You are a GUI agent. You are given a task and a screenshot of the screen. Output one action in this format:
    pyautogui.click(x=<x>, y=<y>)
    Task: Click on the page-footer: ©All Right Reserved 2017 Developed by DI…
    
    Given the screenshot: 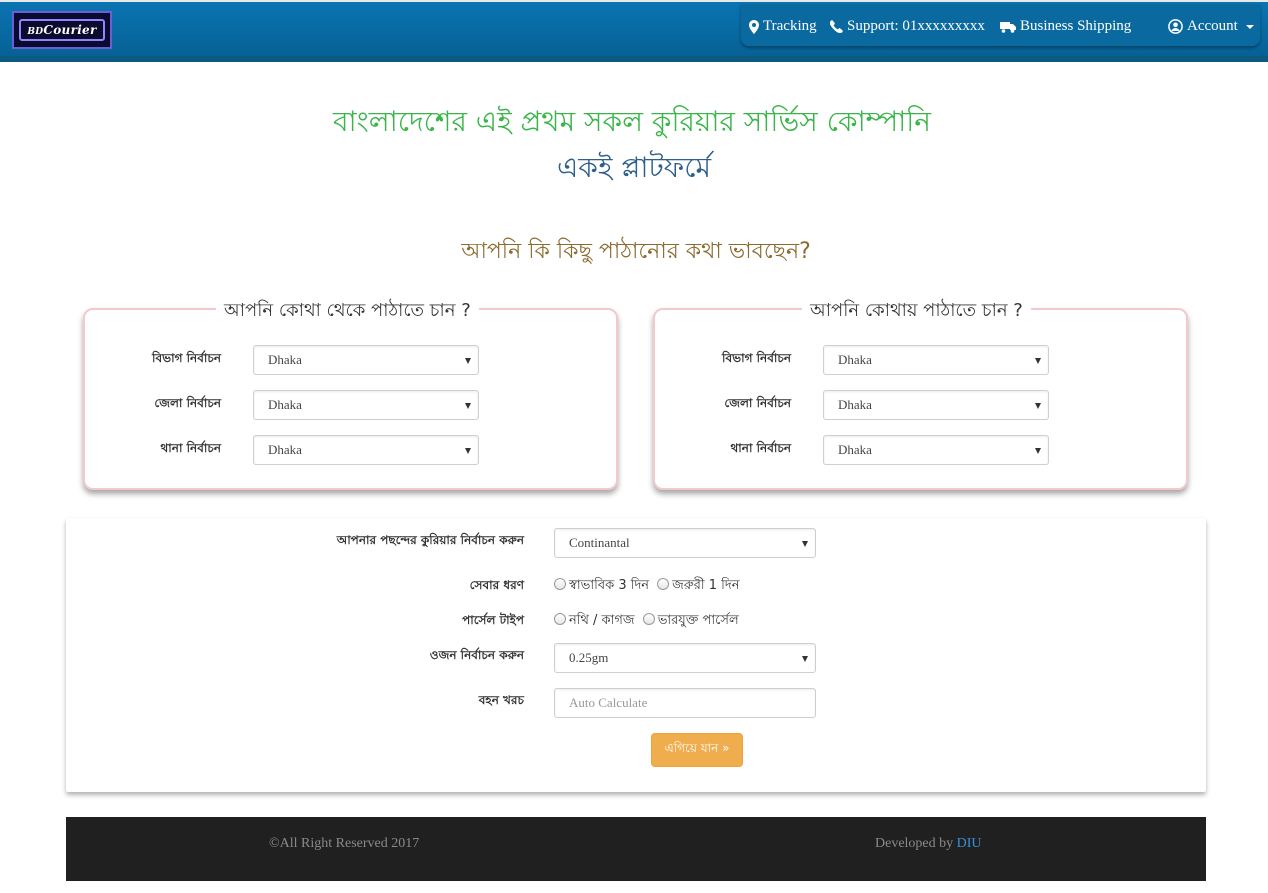 What is the action you would take?
    pyautogui.click(x=636, y=849)
    